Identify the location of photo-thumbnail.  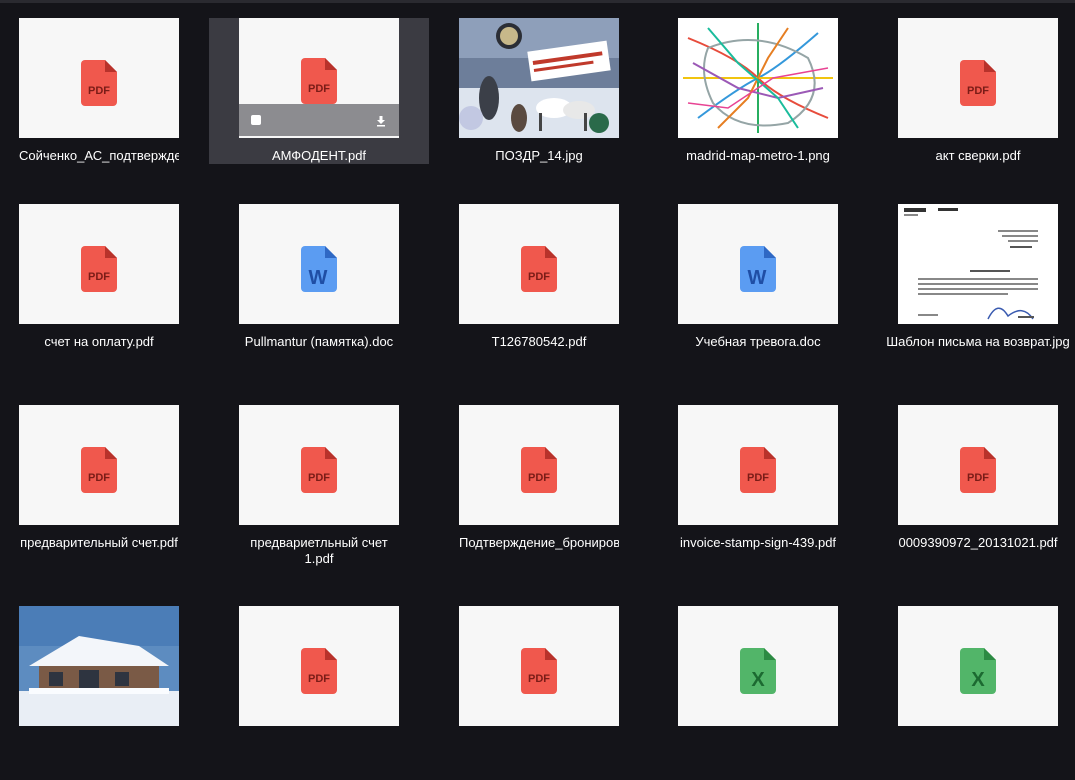
(539, 78).